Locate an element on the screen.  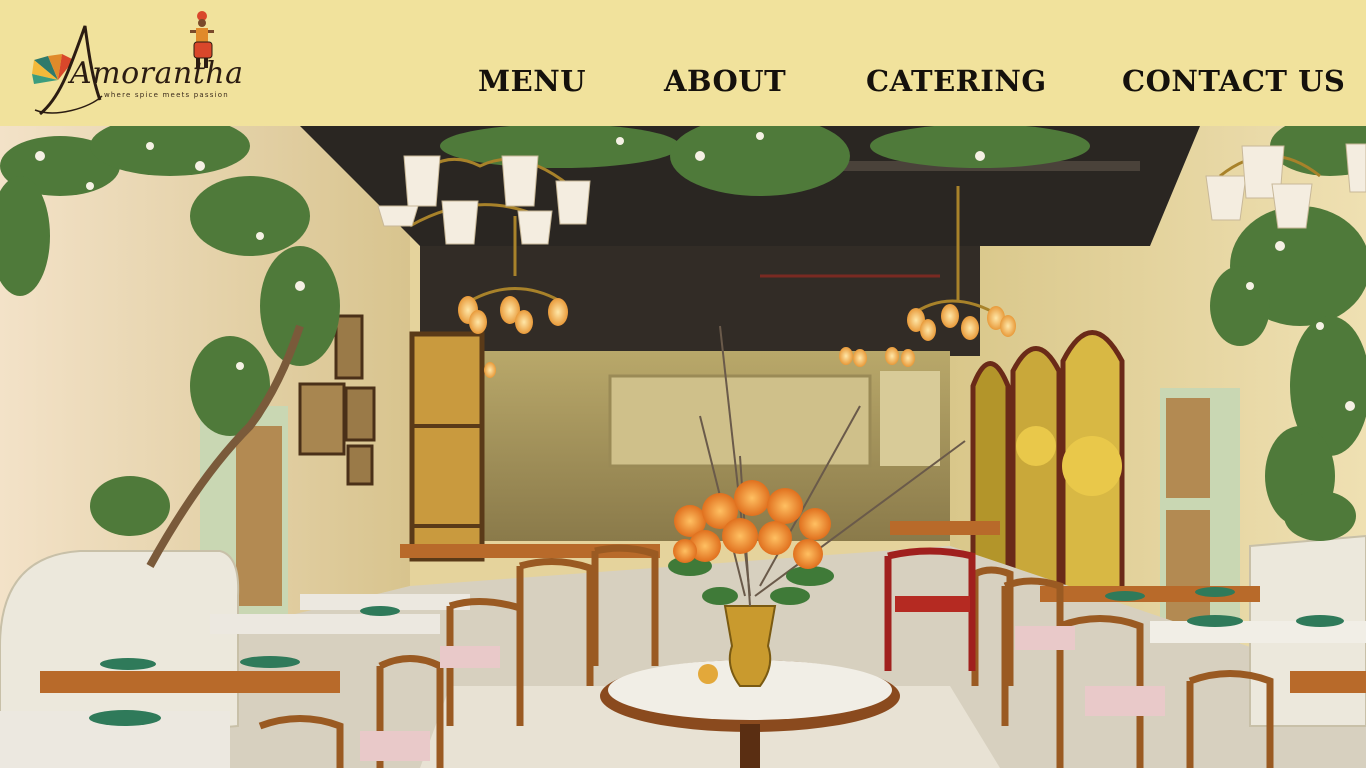
nav-about-link: ABOUT is located at coordinates (725, 81).